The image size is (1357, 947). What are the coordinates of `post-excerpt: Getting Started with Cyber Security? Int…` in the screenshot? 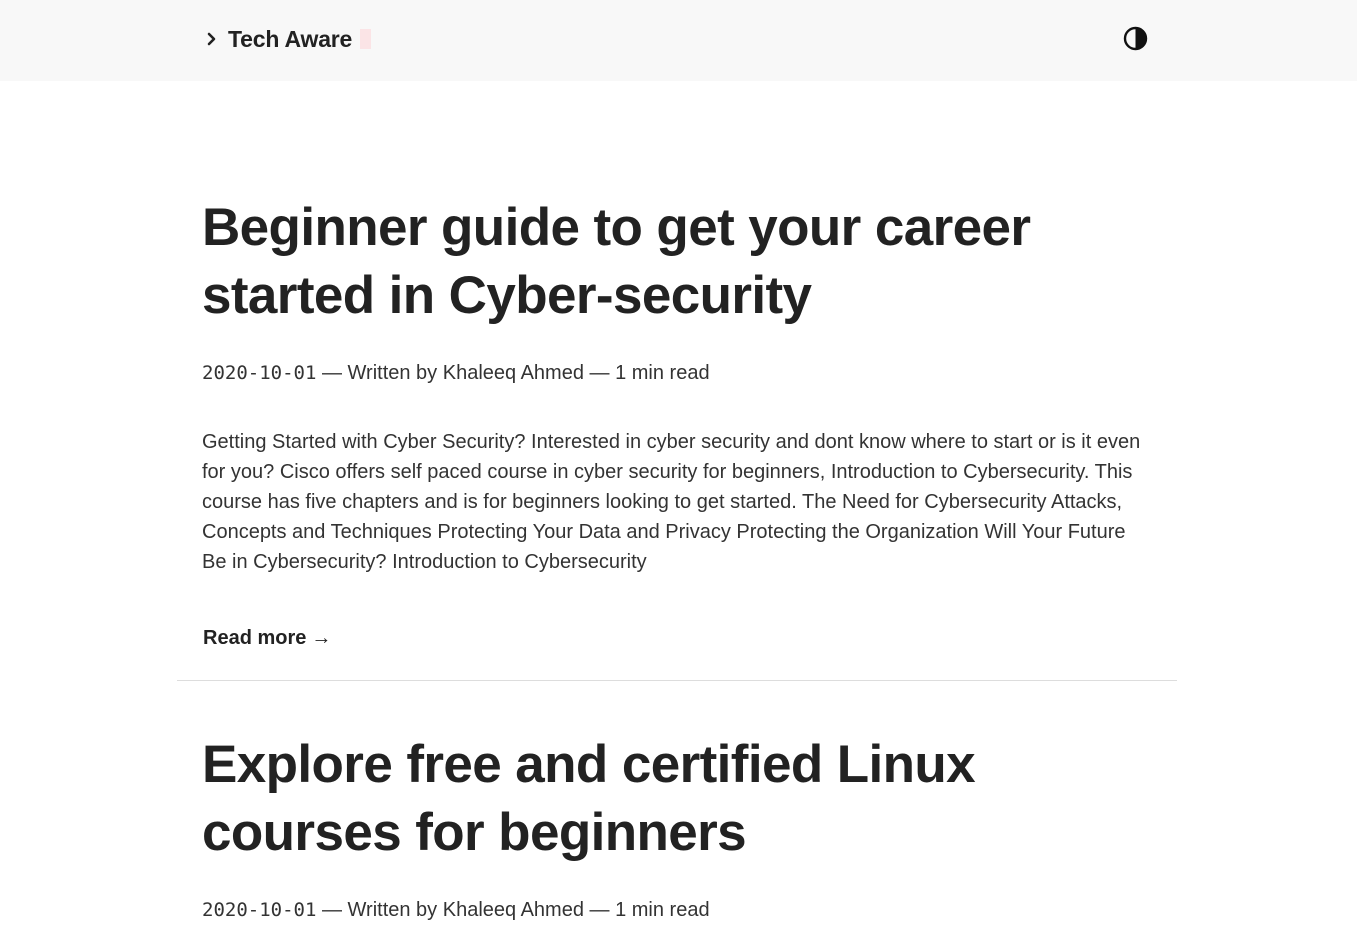 It's located at (671, 502).